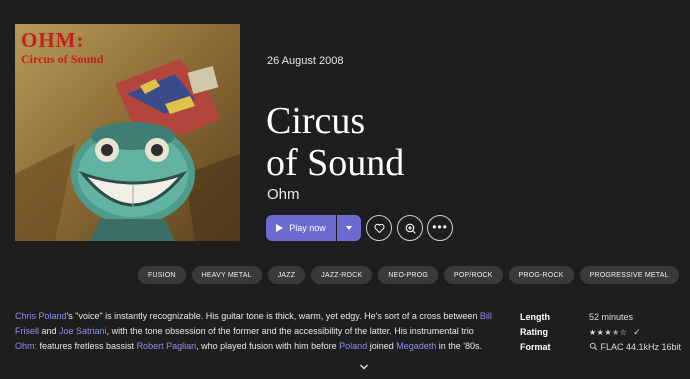  What do you see at coordinates (611, 317) in the screenshot?
I see `length-value: 52 minutes` at bounding box center [611, 317].